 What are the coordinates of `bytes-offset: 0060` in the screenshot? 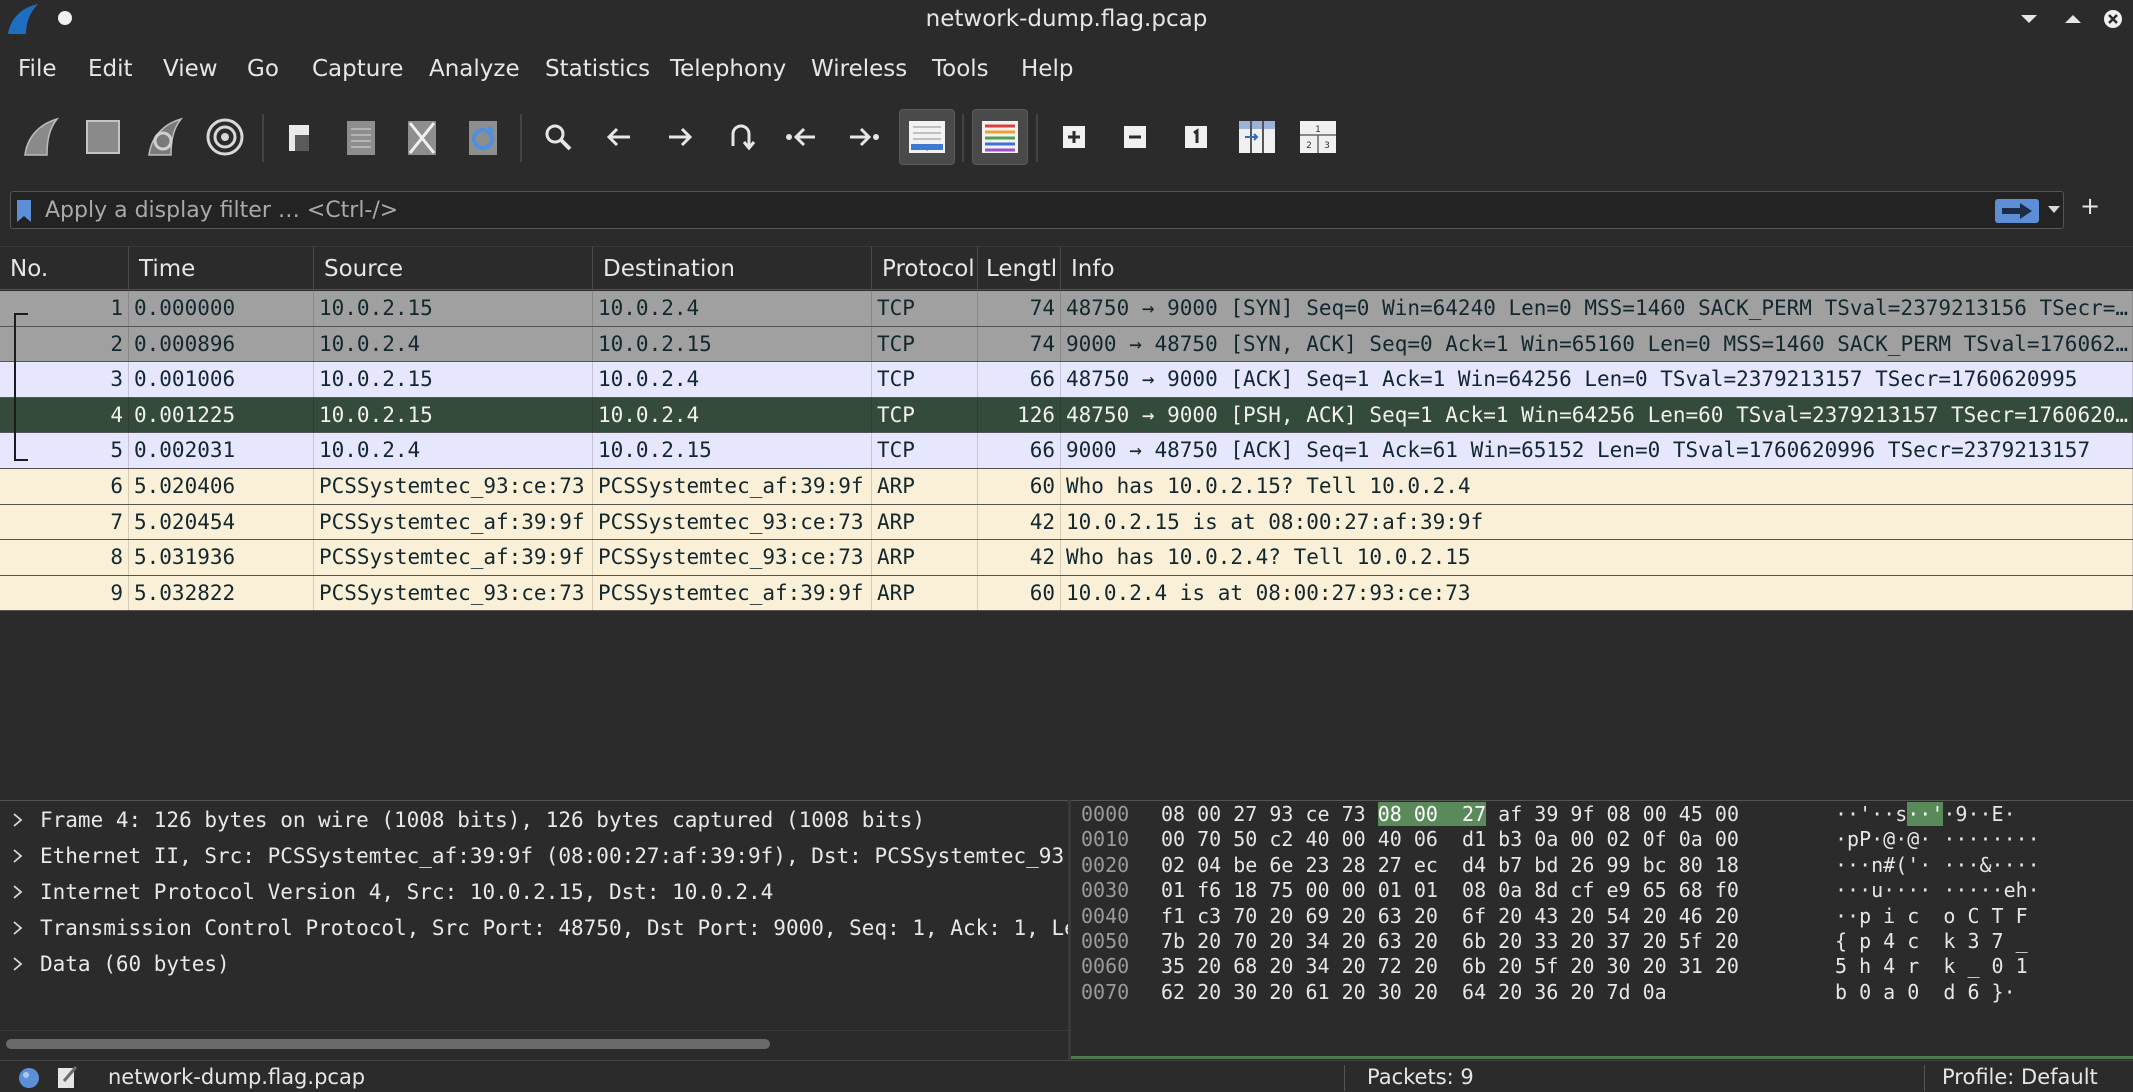 It's located at (1105, 966).